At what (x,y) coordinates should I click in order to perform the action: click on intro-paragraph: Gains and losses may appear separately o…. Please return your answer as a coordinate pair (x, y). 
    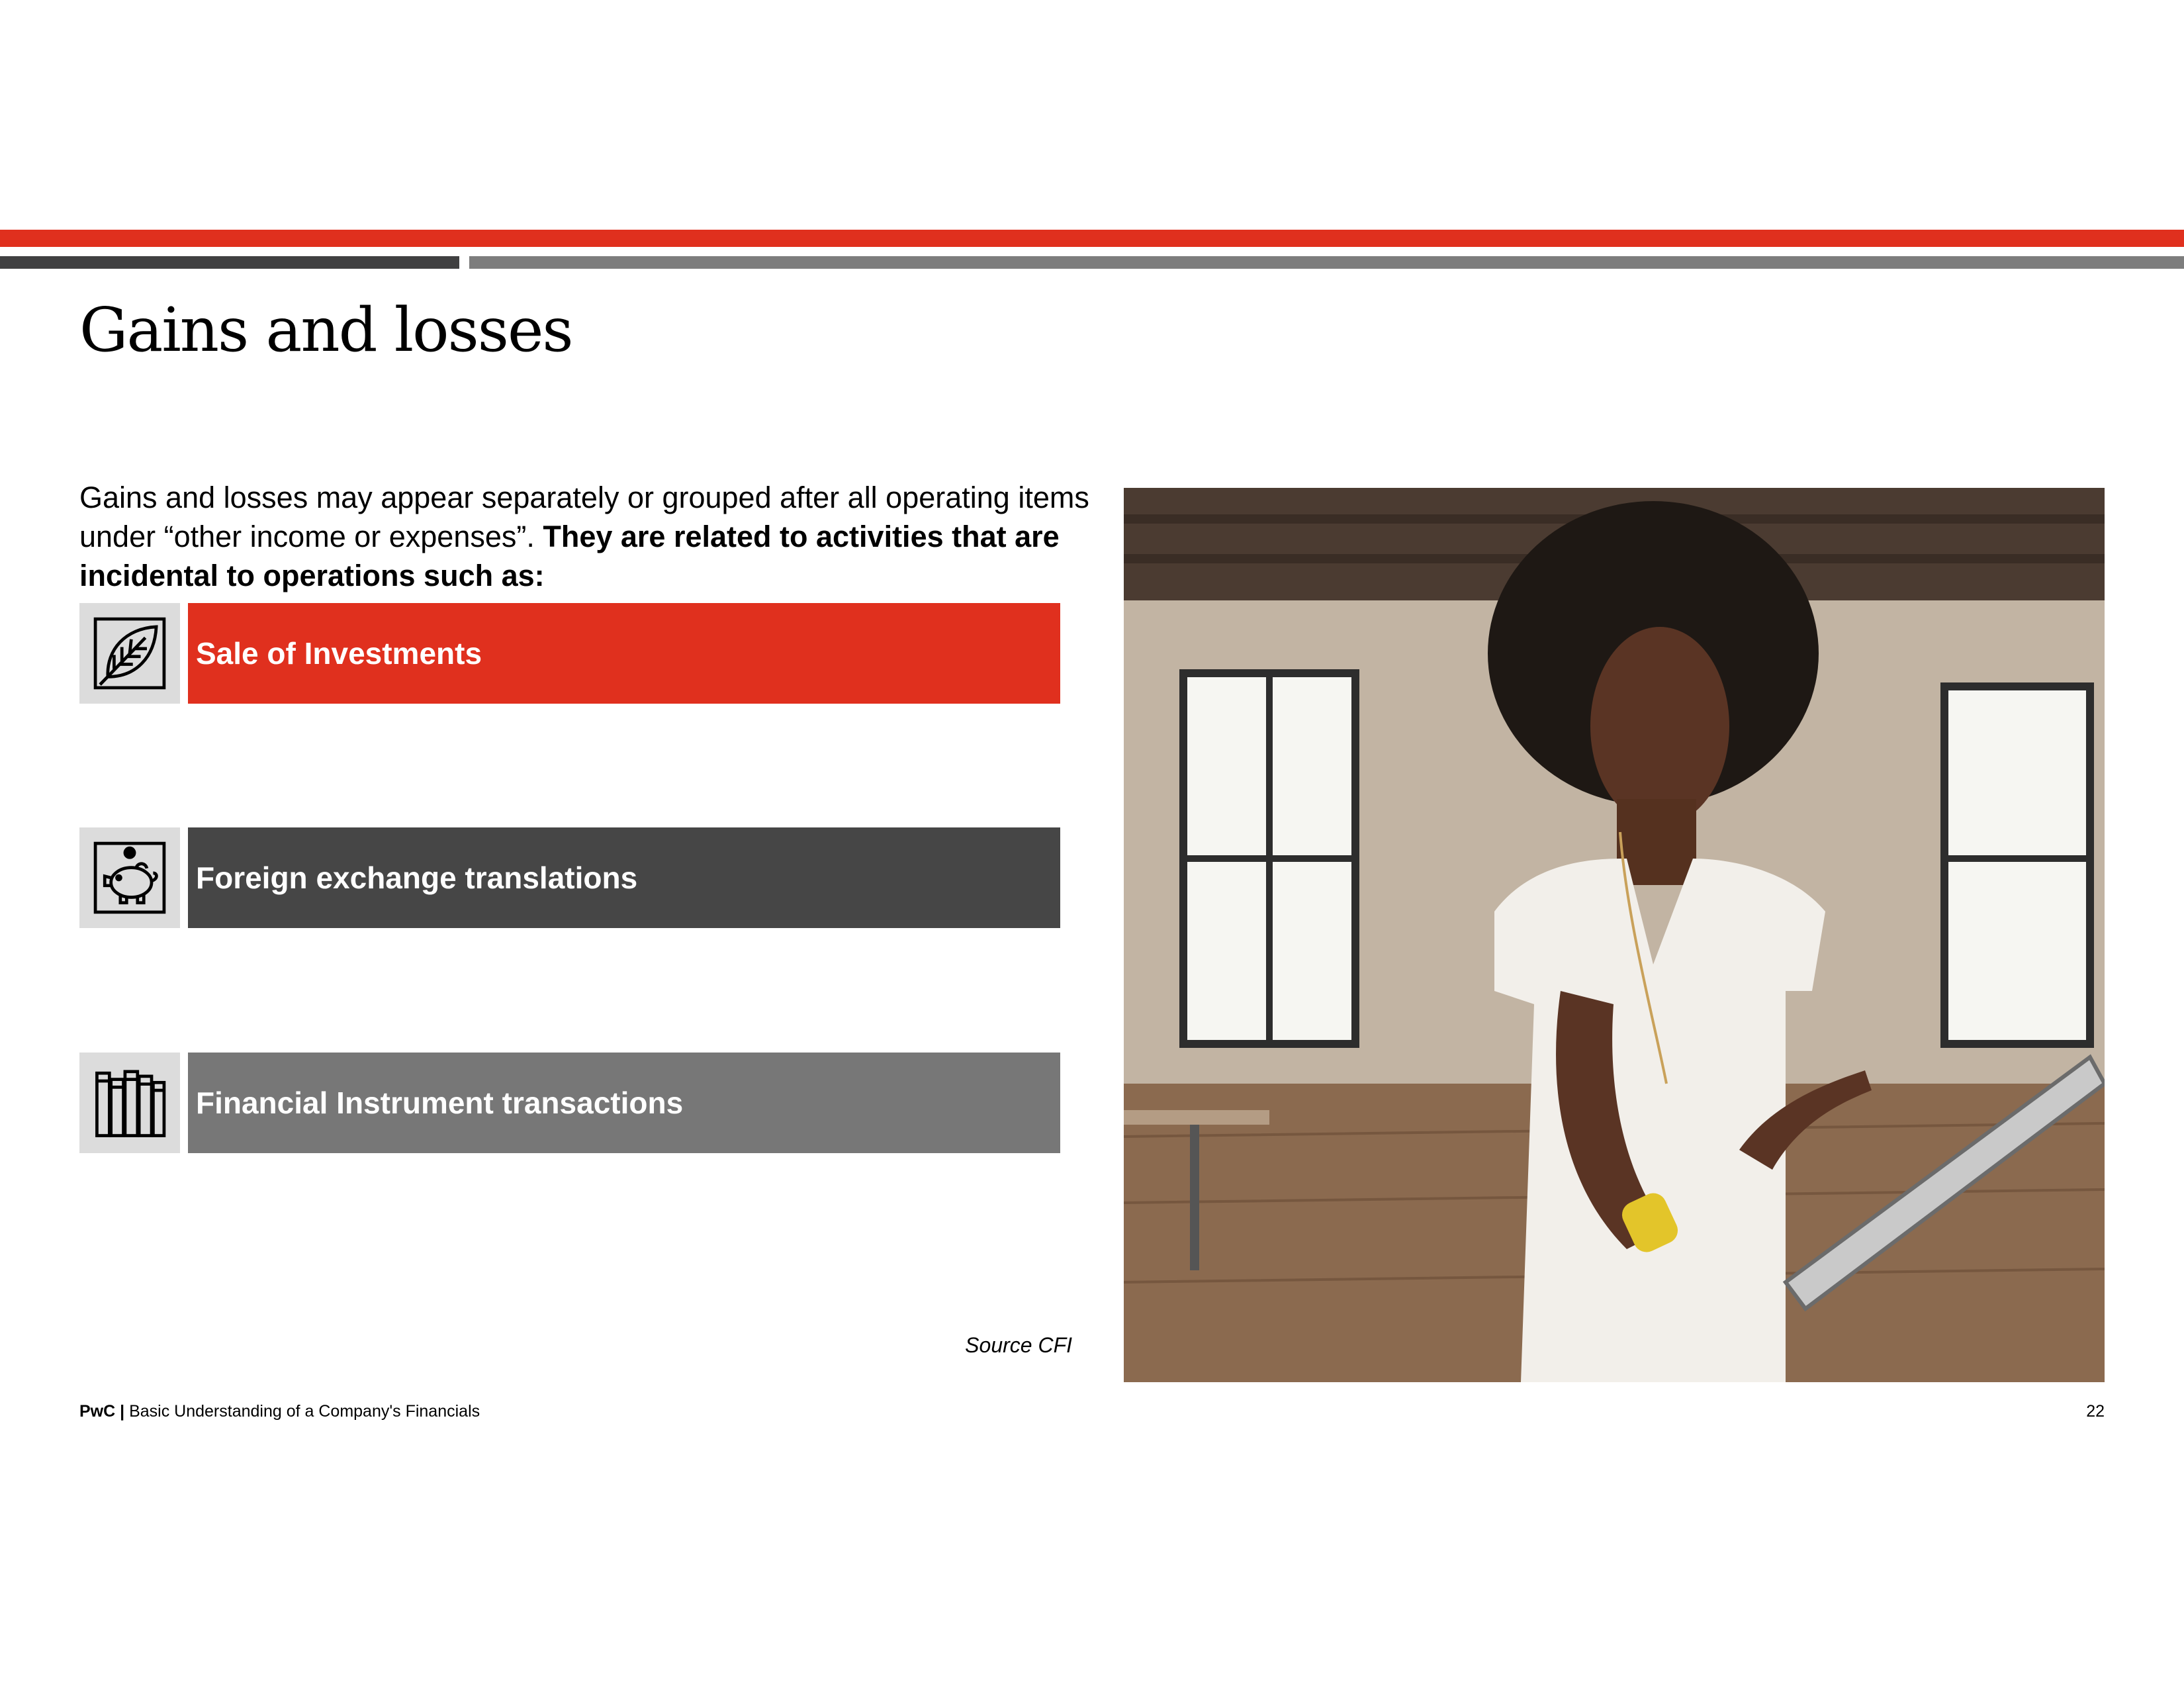
    Looking at the image, I should click on (585, 536).